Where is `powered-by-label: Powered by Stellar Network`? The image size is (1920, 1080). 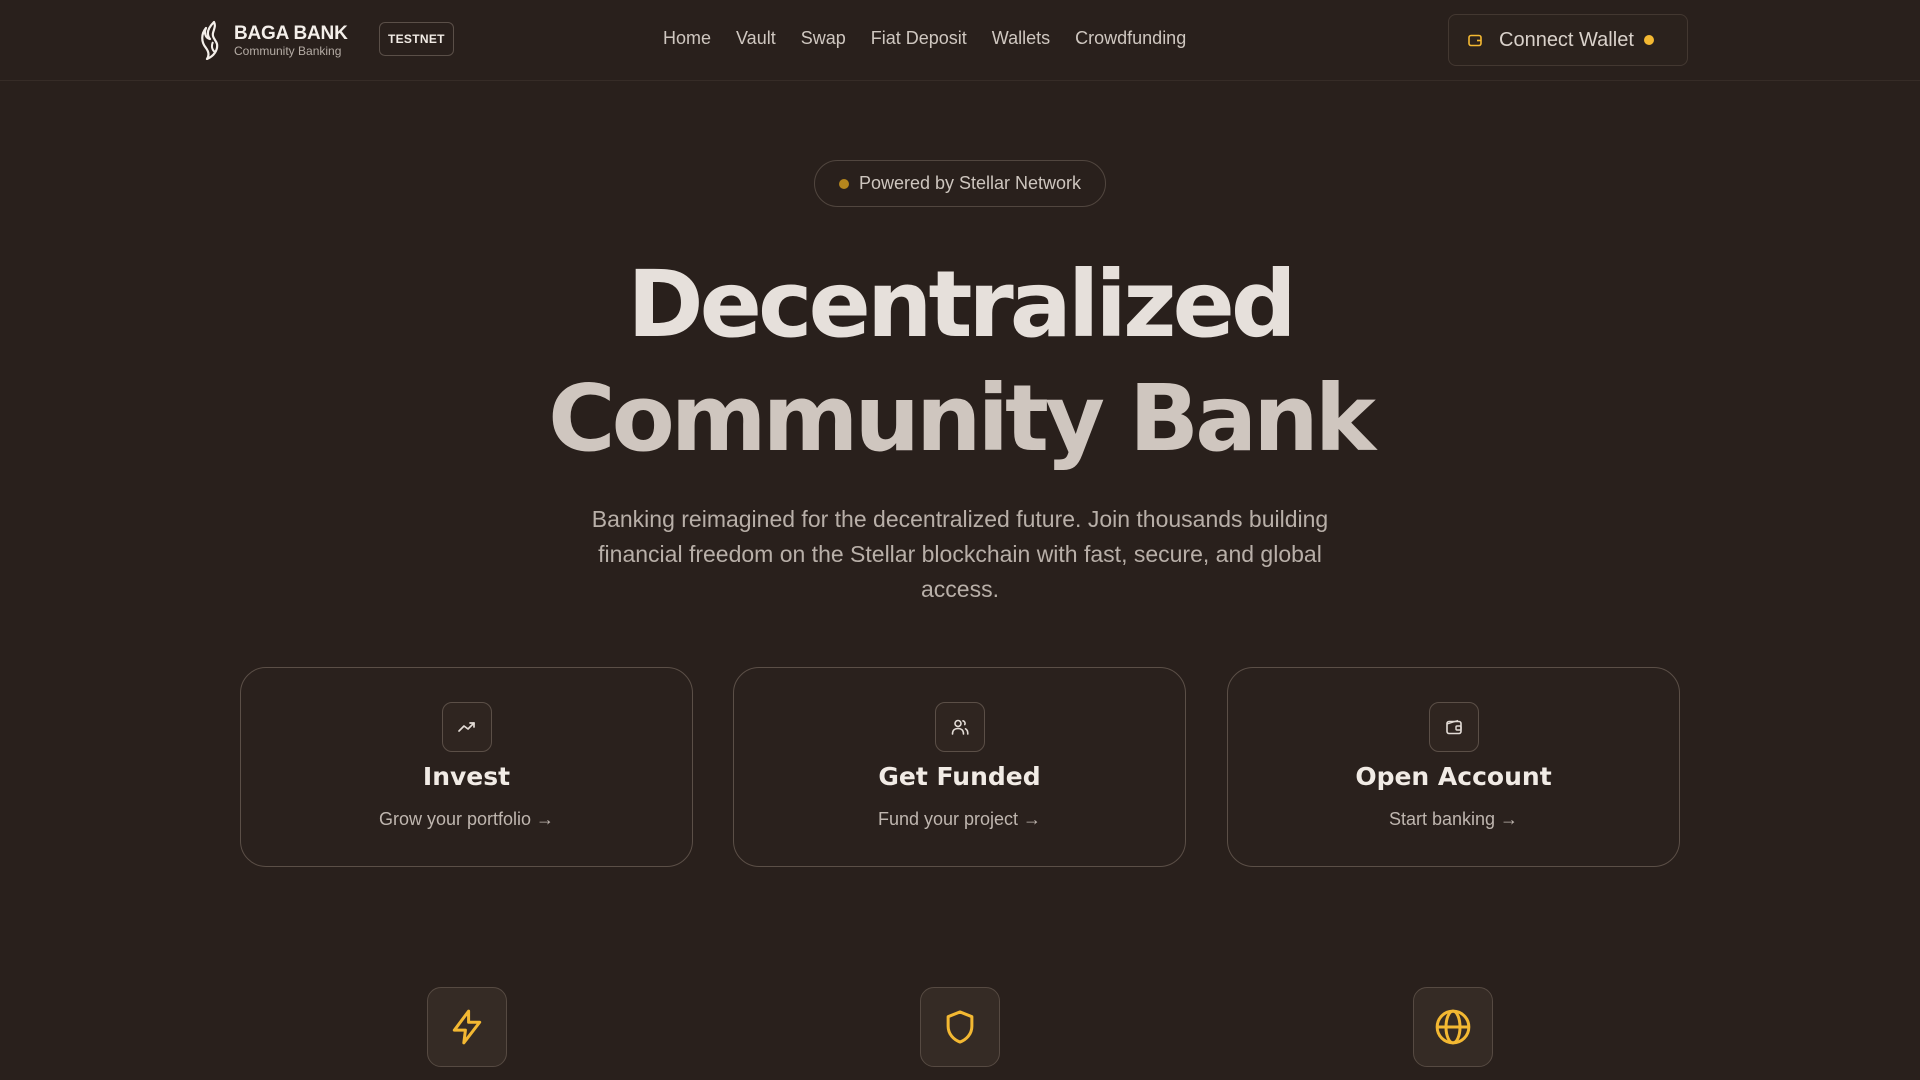
powered-by-label: Powered by Stellar Network is located at coordinates (970, 183).